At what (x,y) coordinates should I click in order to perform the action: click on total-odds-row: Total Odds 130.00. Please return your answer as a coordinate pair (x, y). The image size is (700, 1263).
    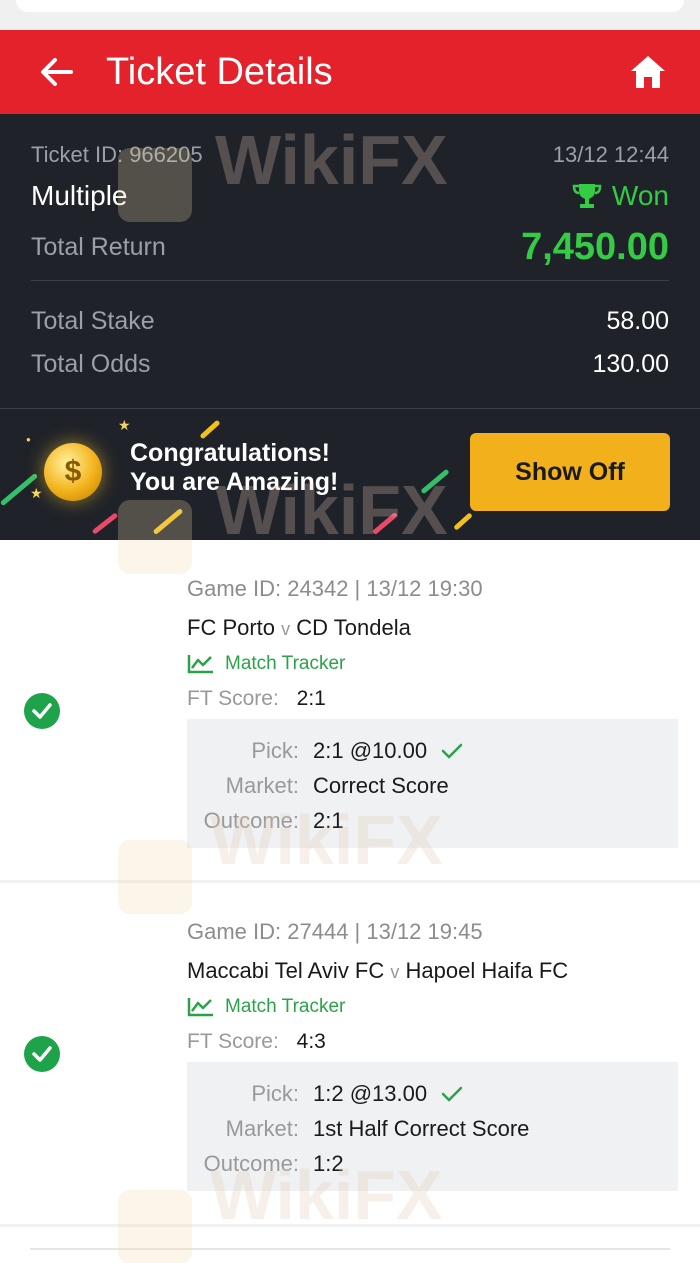
    Looking at the image, I should click on (350, 364).